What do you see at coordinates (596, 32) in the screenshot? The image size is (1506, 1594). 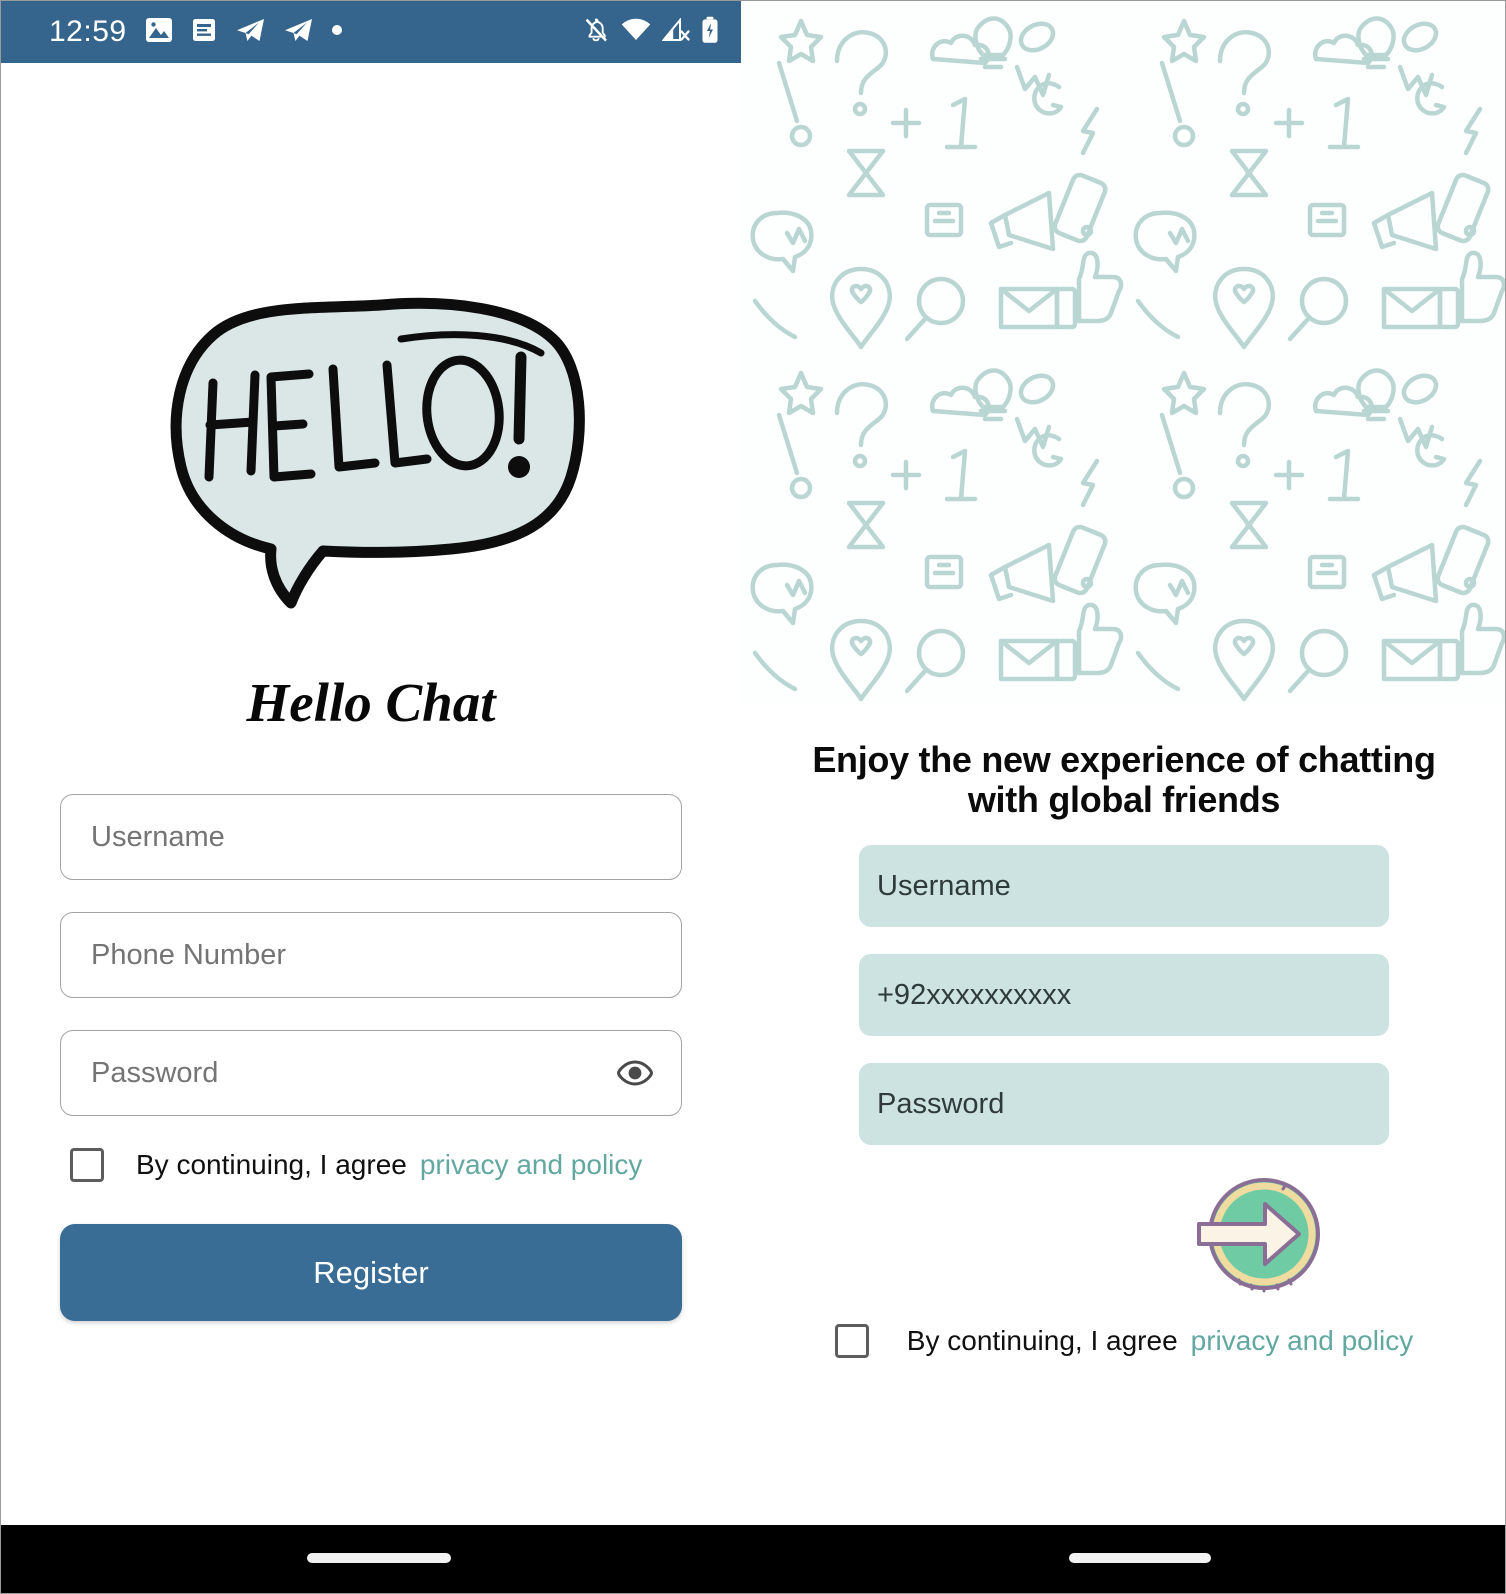 I see `notifications-off-icon` at bounding box center [596, 32].